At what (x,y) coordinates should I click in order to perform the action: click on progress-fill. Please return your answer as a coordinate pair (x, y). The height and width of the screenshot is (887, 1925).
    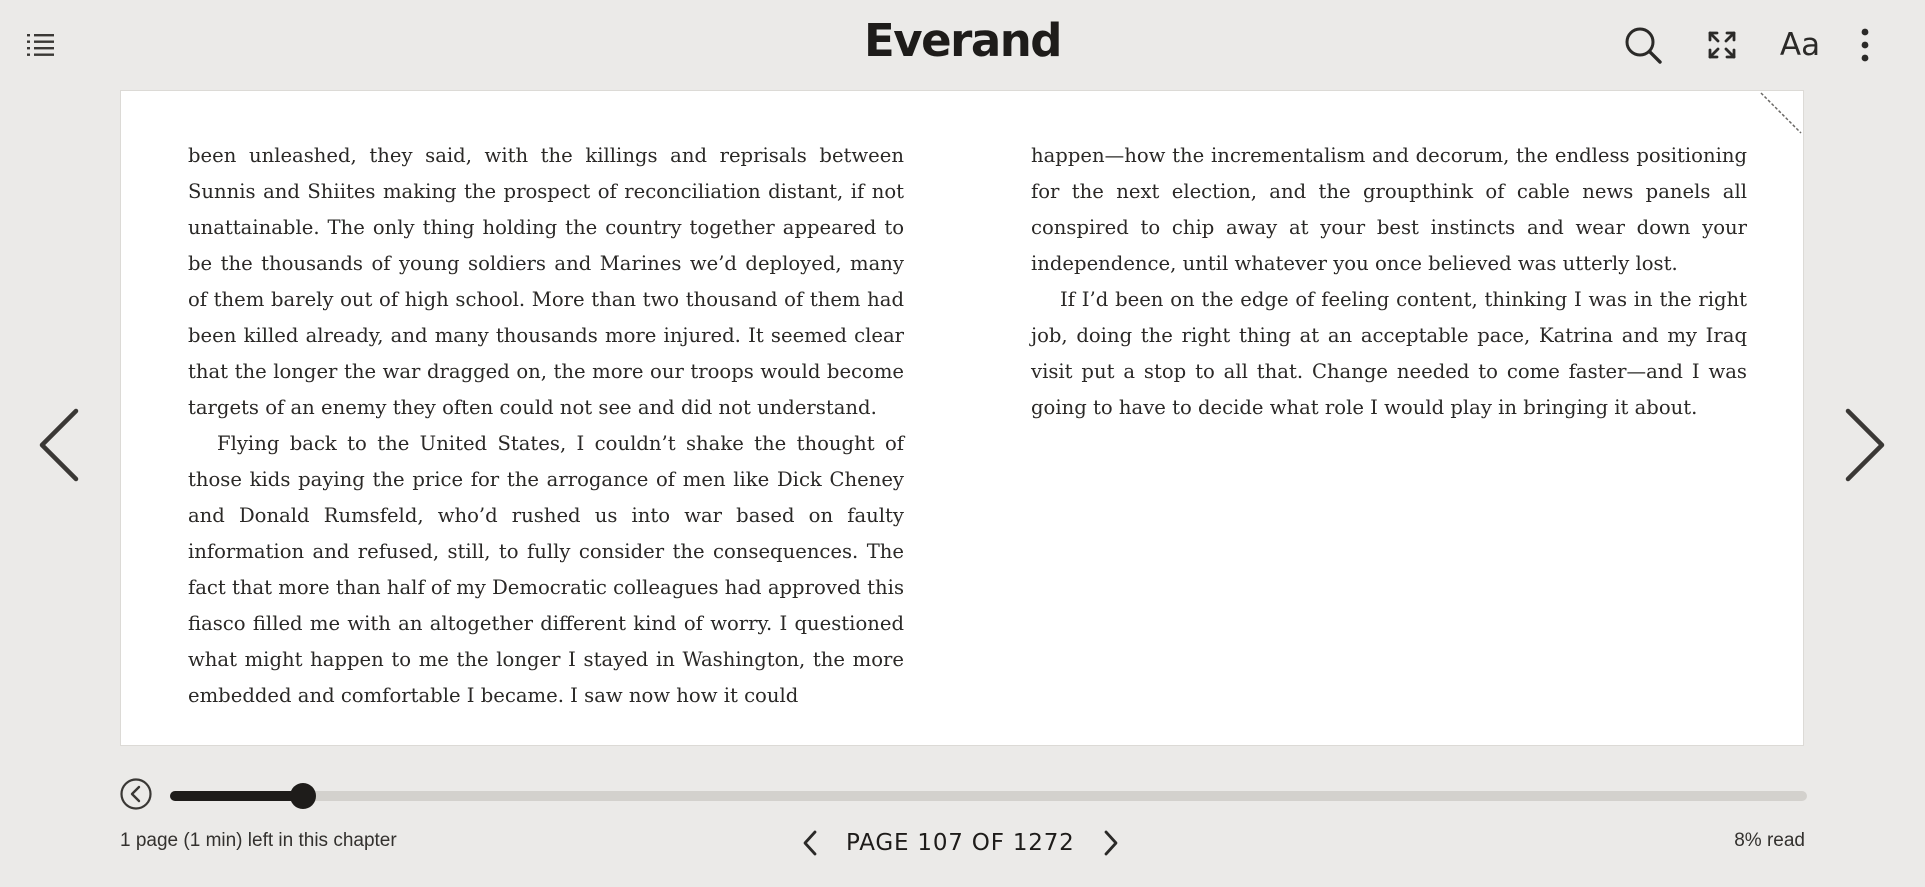
    Looking at the image, I should click on (236, 796).